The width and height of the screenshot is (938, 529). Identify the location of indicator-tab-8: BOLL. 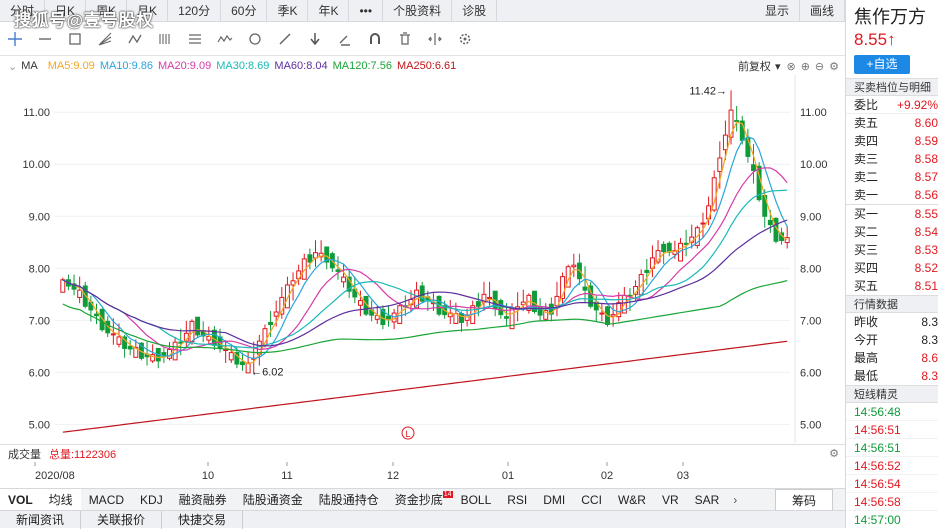
(476, 500).